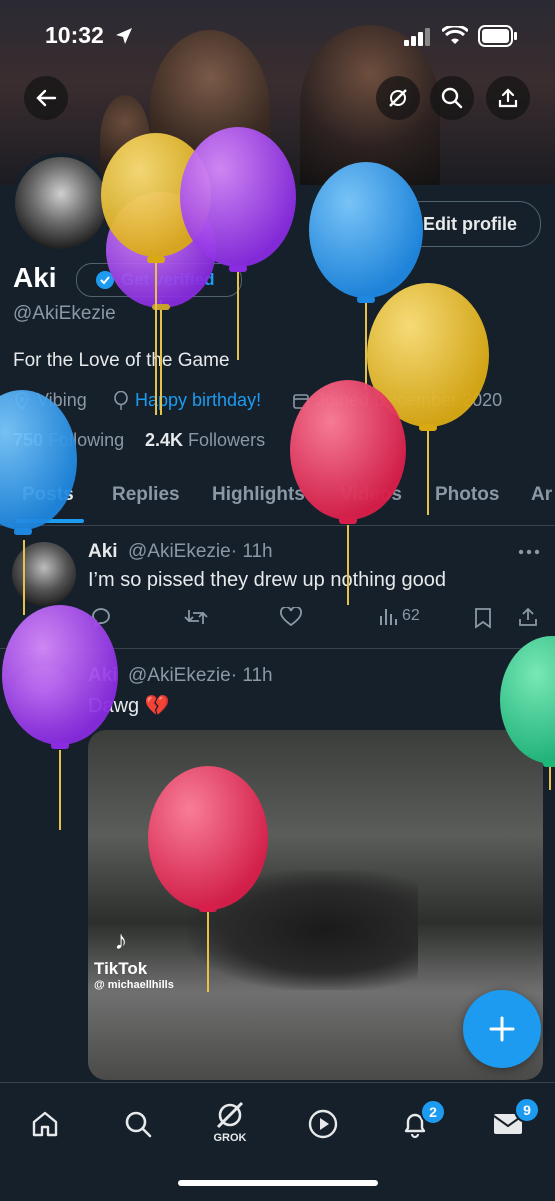 The image size is (555, 1201). Describe the element at coordinates (124, 36) in the screenshot. I see `location-arrow-icon` at that location.